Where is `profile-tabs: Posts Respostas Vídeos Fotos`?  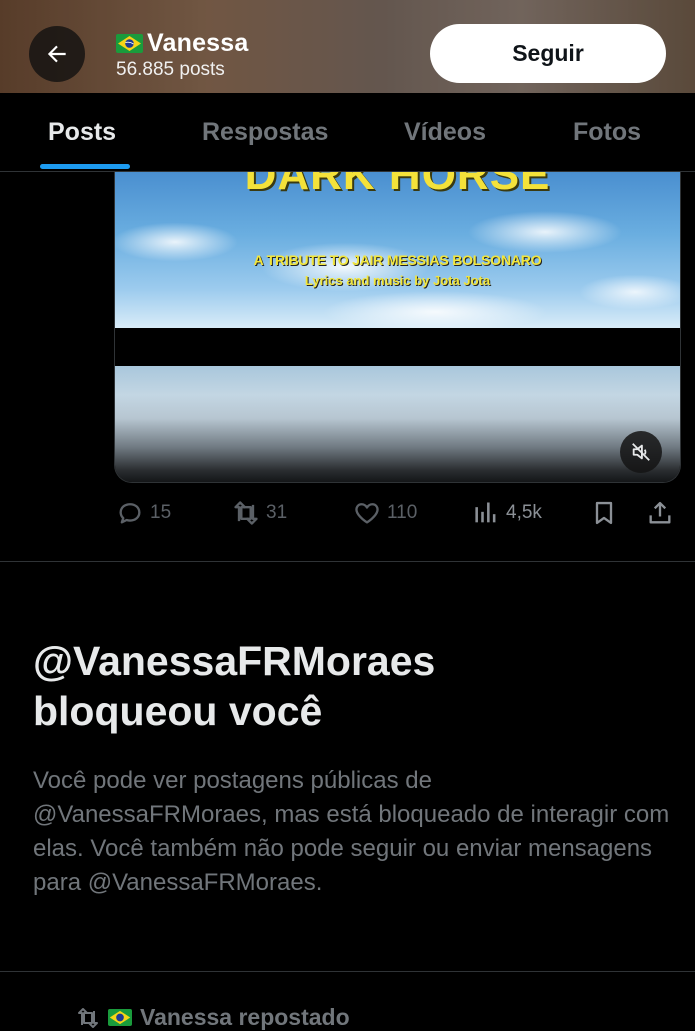
profile-tabs: Posts Respostas Vídeos Fotos is located at coordinates (347, 132).